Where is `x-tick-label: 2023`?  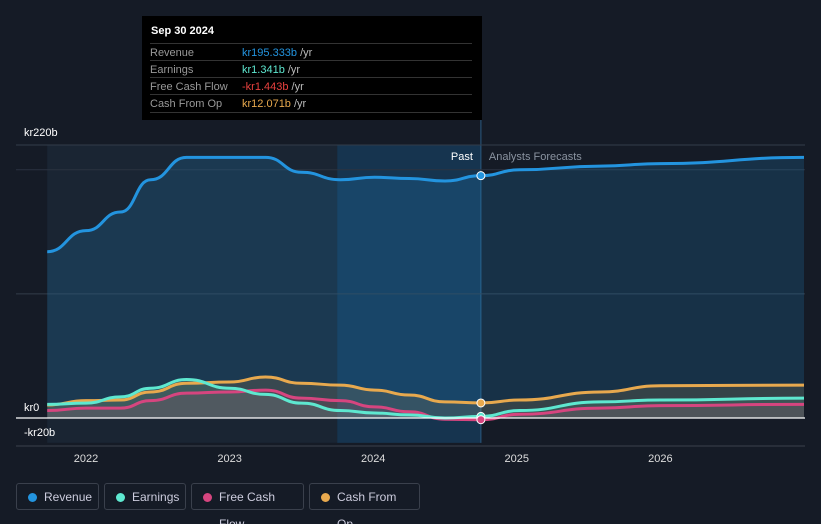
x-tick-label: 2023 is located at coordinates (229, 459).